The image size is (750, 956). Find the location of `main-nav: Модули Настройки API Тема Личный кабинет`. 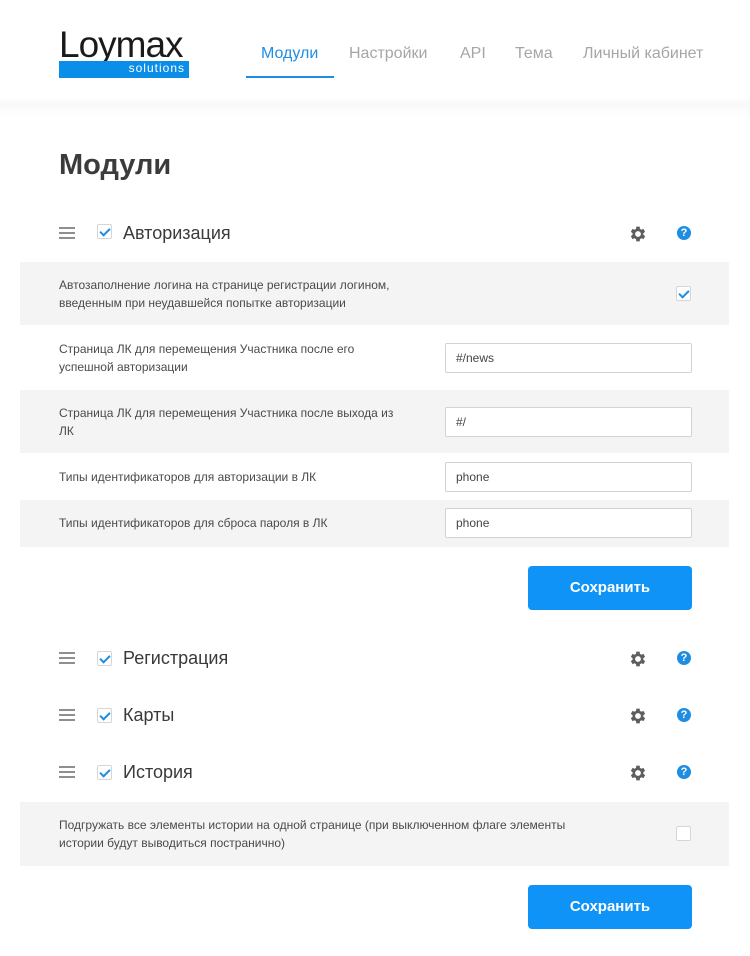

main-nav: Модули Настройки API Тема Личный кабинет is located at coordinates (375, 62).